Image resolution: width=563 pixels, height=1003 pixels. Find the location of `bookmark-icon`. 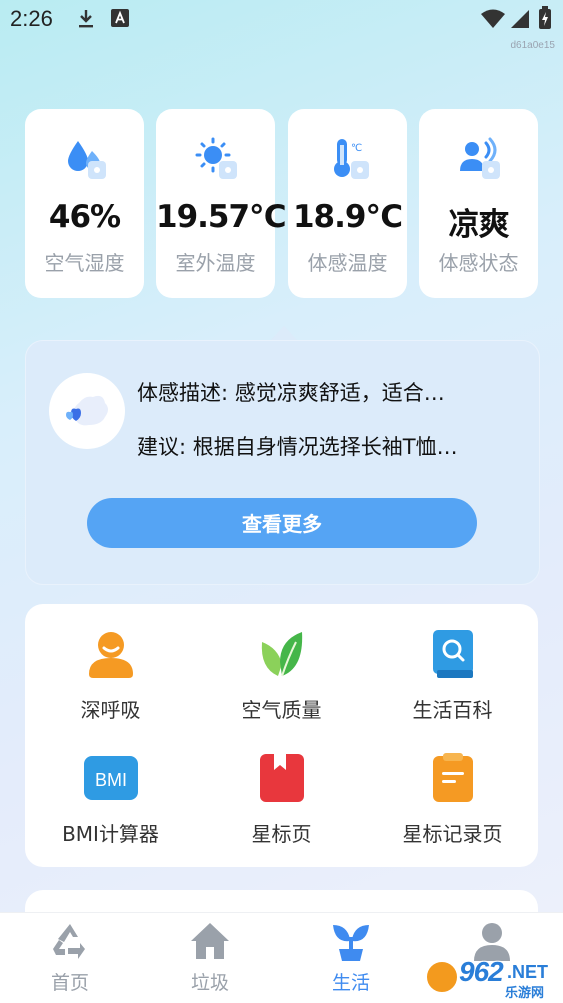

bookmark-icon is located at coordinates (282, 778).